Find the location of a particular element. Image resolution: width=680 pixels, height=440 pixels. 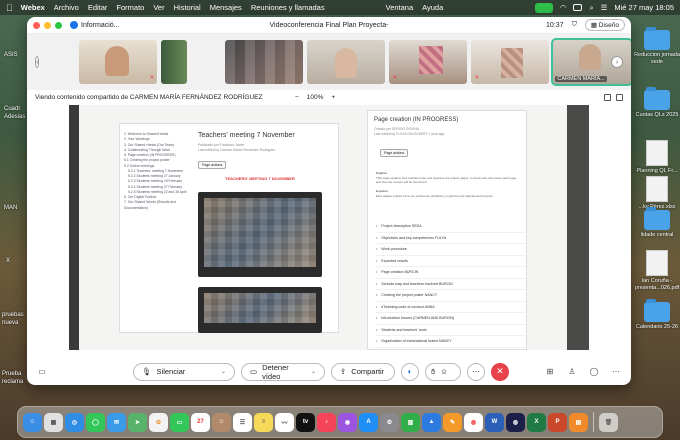

doc-page-actions: Page actions is located at coordinates (394, 153).